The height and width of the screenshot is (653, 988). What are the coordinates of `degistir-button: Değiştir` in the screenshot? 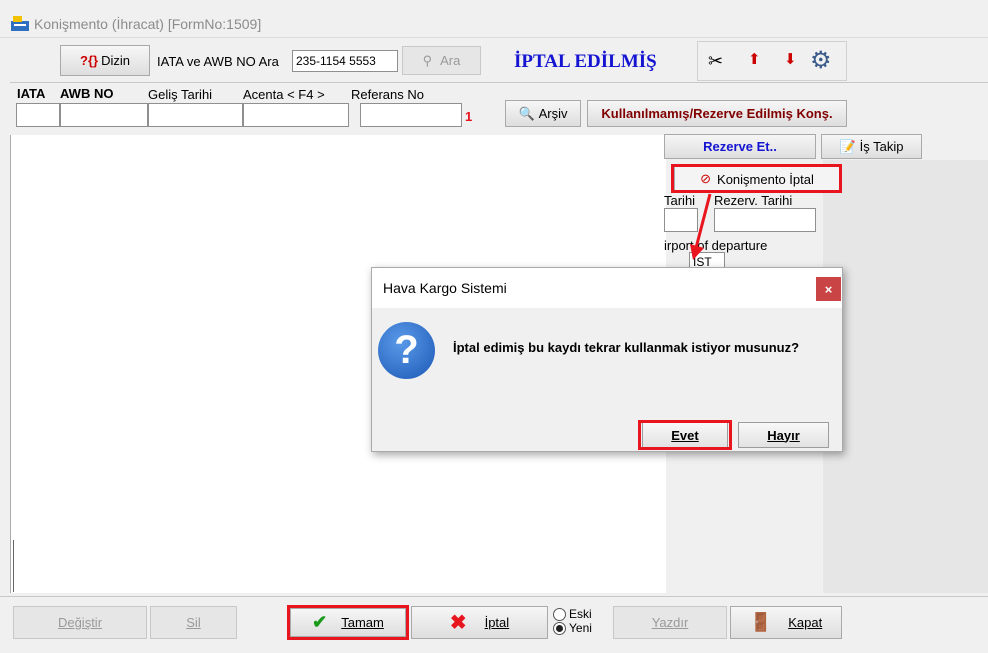 It's located at (80, 622).